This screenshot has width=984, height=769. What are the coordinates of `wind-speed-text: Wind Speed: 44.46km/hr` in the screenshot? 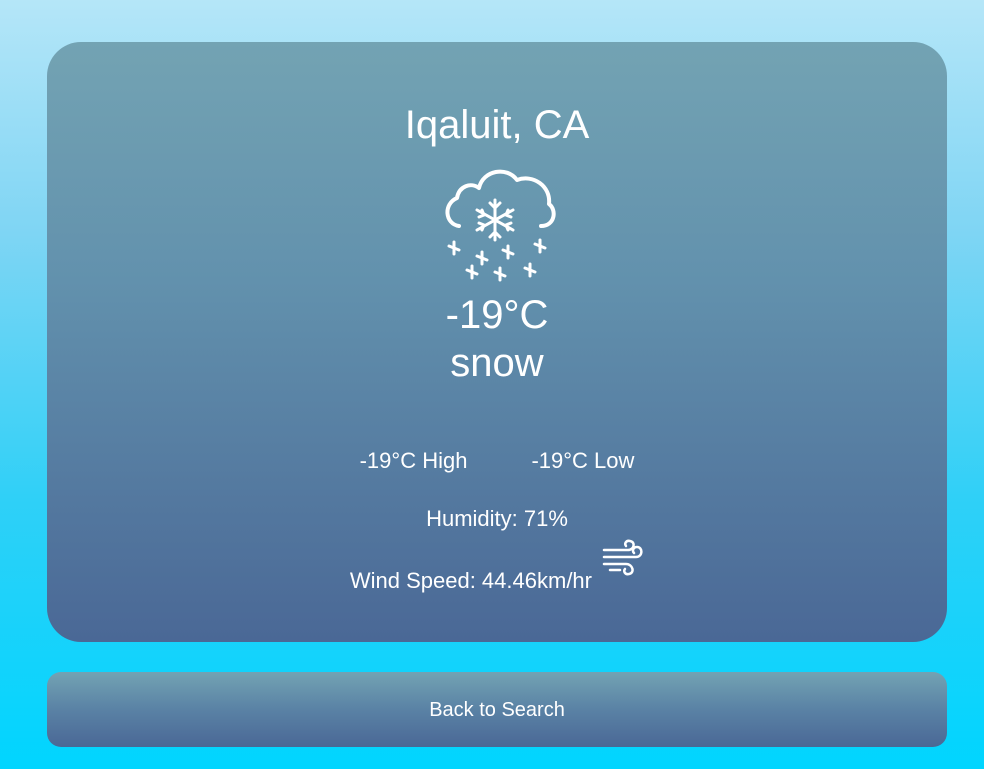 It's located at (470, 580).